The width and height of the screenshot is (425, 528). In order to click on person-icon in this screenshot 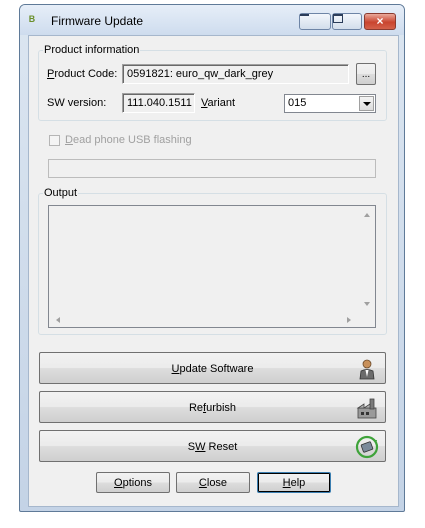, I will do `click(367, 369)`.